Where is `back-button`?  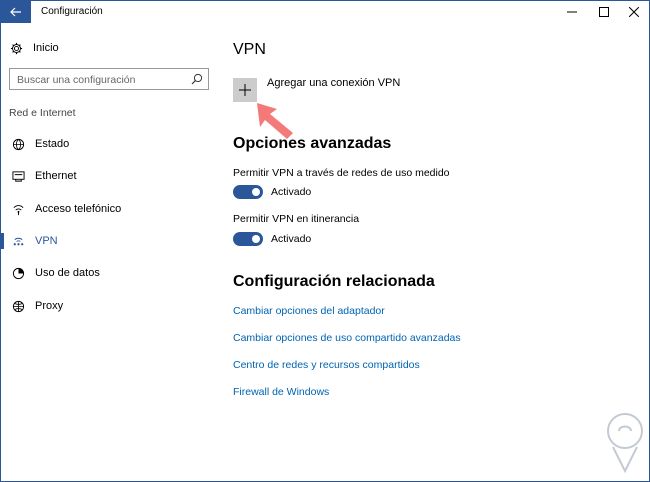
back-button is located at coordinates (16, 12).